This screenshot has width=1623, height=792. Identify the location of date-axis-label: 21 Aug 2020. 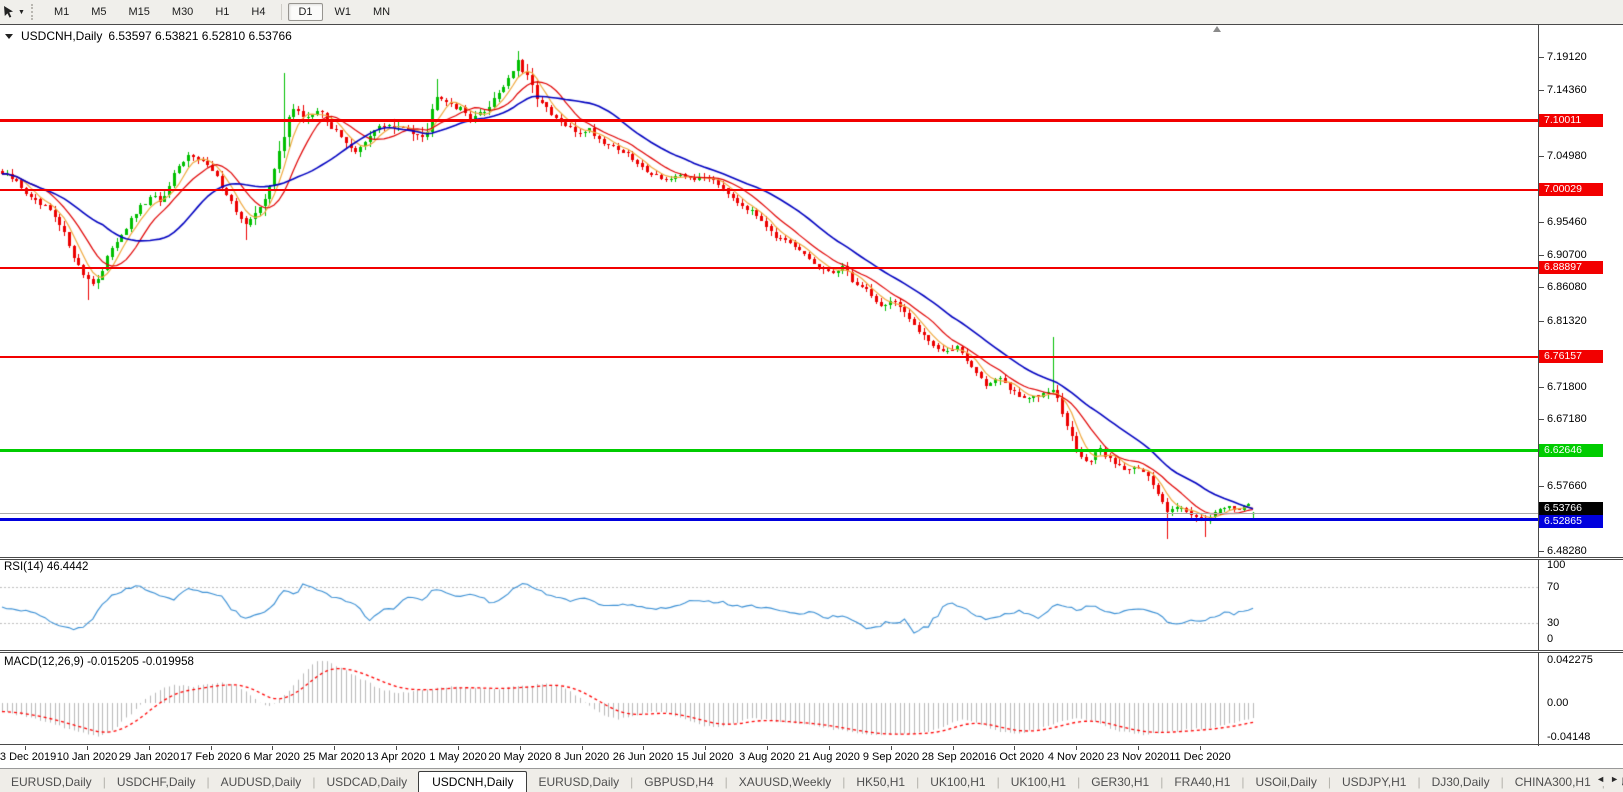
(829, 757).